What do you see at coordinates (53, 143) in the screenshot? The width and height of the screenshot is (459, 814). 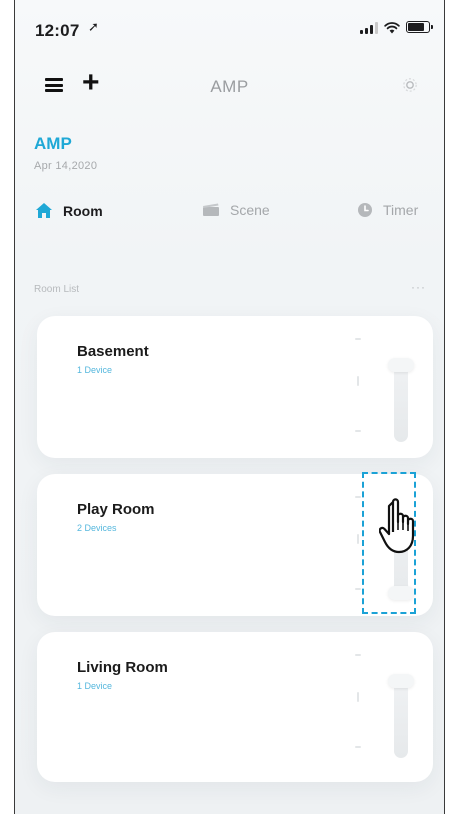 I see `home-title: AMP` at bounding box center [53, 143].